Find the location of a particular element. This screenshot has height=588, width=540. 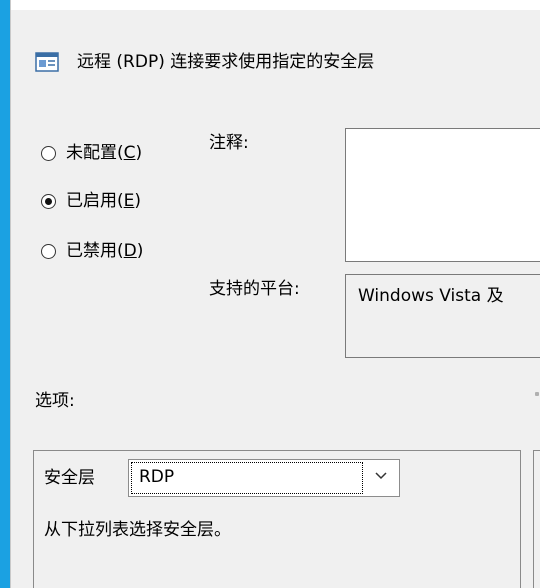

chevron-down-icon is located at coordinates (381, 475).